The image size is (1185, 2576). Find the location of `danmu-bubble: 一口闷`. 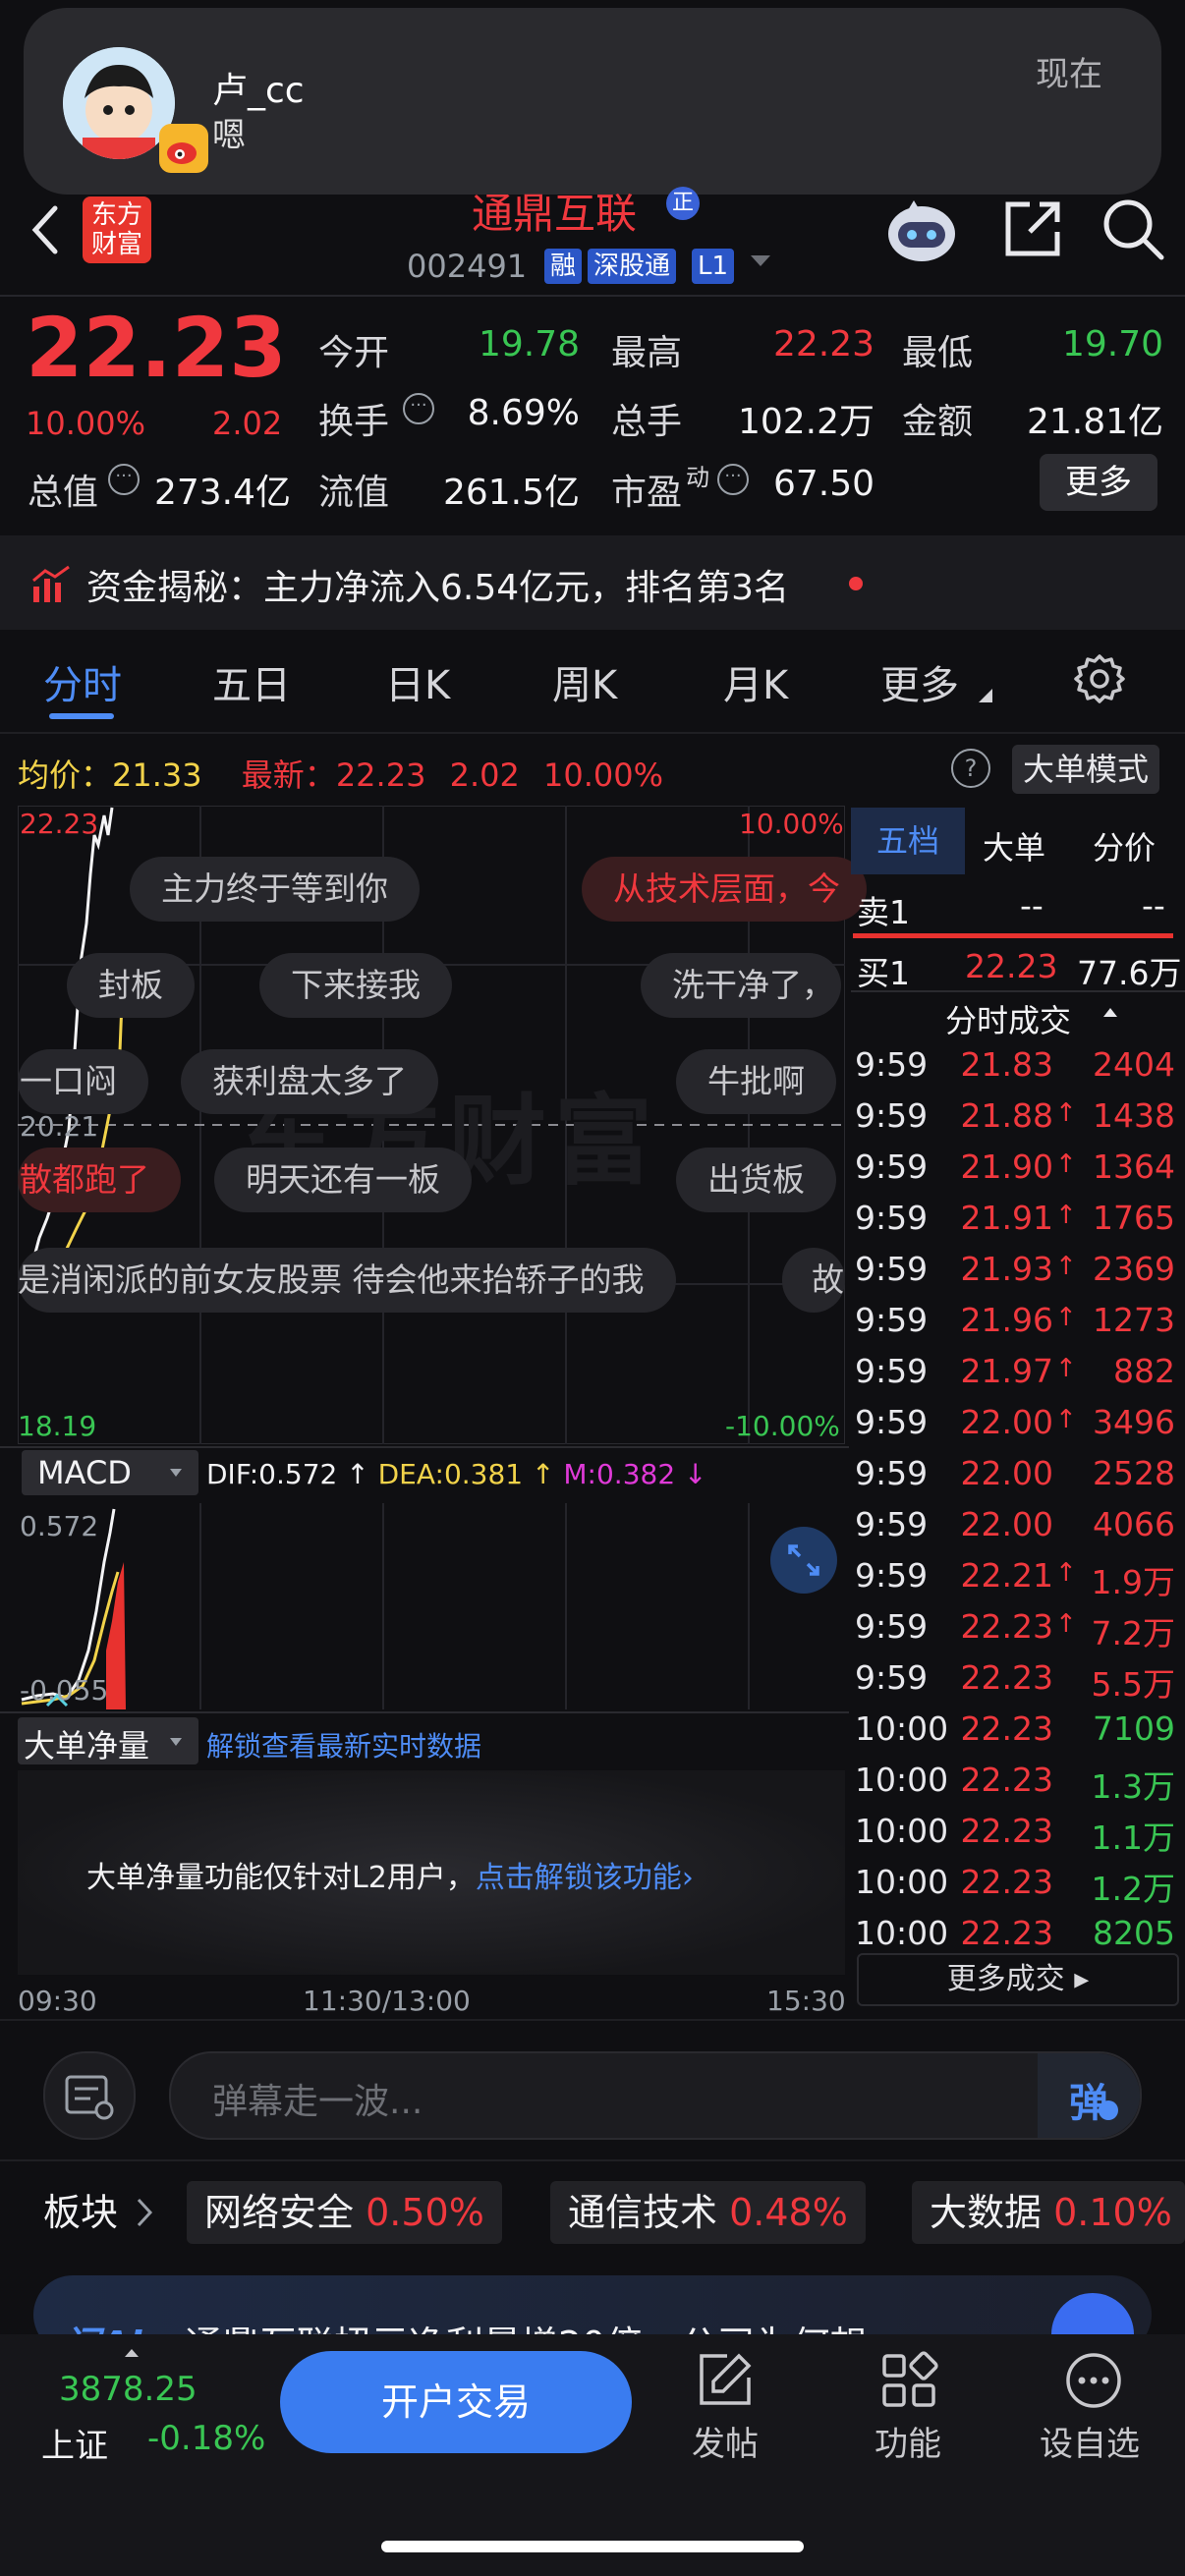

danmu-bubble: 一口闷 is located at coordinates (83, 1081).